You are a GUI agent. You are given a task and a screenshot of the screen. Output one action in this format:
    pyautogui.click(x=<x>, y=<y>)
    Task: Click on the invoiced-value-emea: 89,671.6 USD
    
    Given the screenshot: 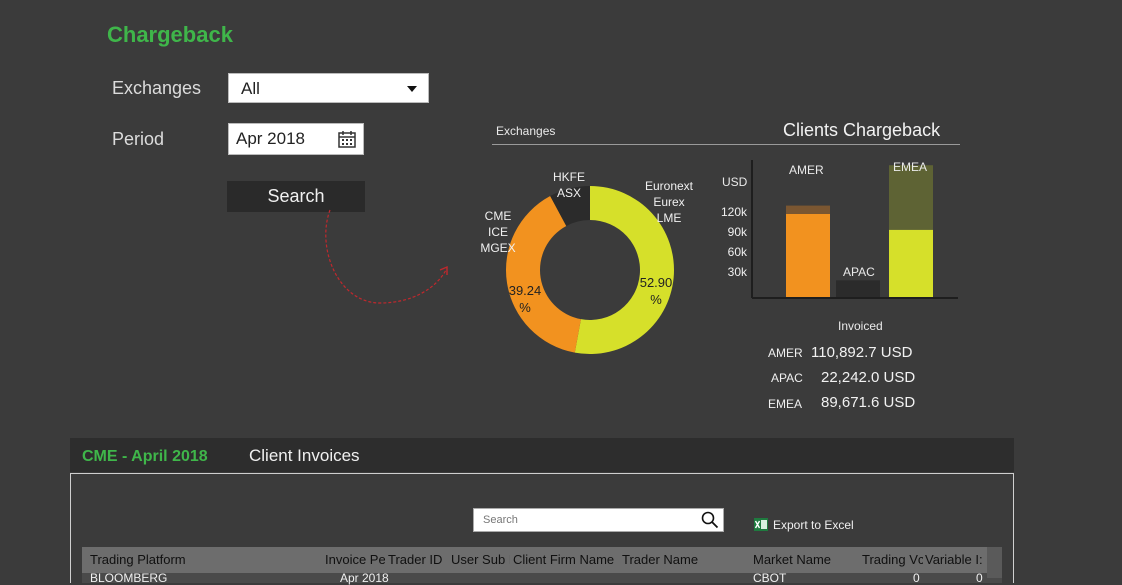 What is the action you would take?
    pyautogui.click(x=868, y=402)
    